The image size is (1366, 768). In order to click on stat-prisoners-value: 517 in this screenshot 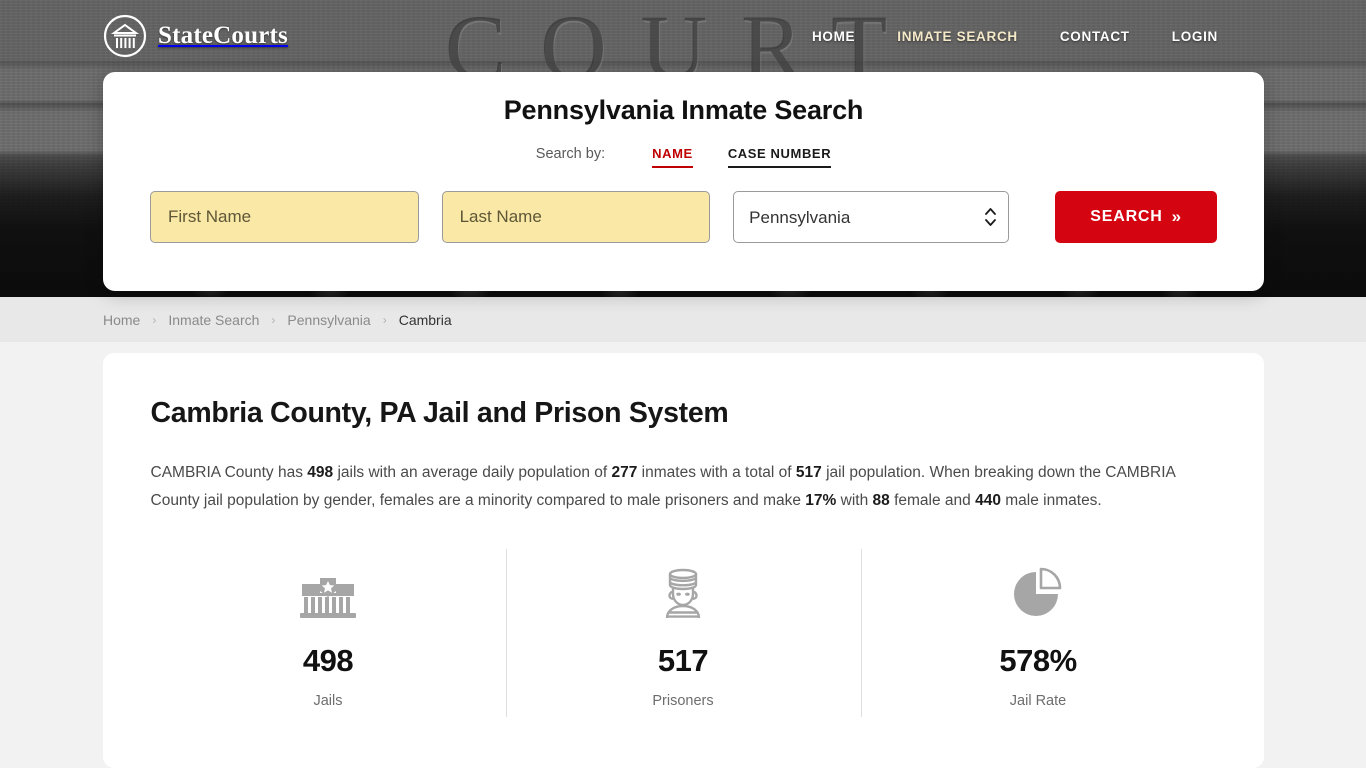, I will do `click(683, 661)`.